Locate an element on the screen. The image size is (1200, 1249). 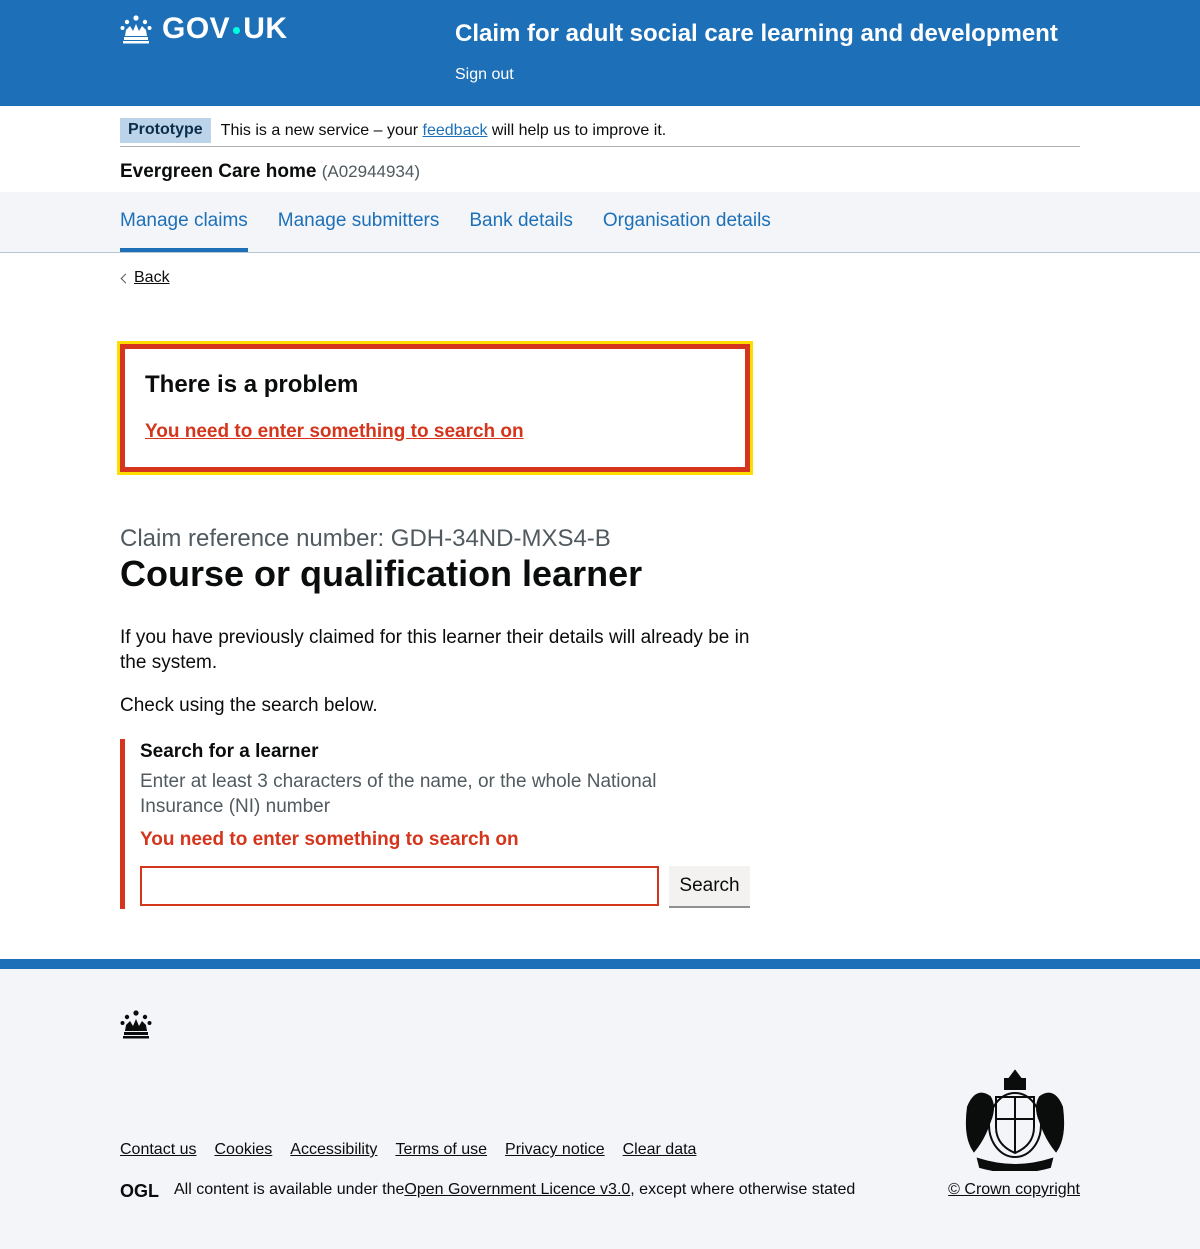
crown-copyright-link: © Crown copyright is located at coordinates (1014, 1189).